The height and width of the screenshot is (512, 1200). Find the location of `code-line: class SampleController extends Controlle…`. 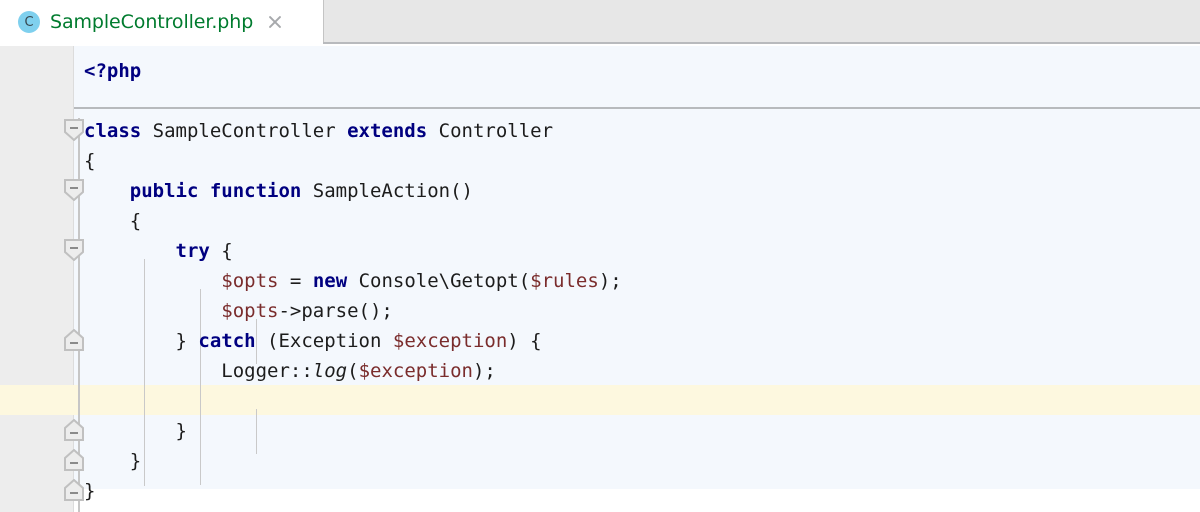

code-line: class SampleController extends Controlle… is located at coordinates (637, 131).